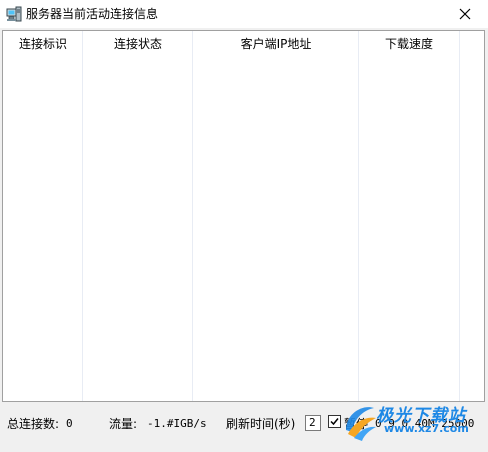 This screenshot has width=488, height=452. What do you see at coordinates (425, 423) in the screenshot?
I see `stats-values: 0 9 0 40M 25000` at bounding box center [425, 423].